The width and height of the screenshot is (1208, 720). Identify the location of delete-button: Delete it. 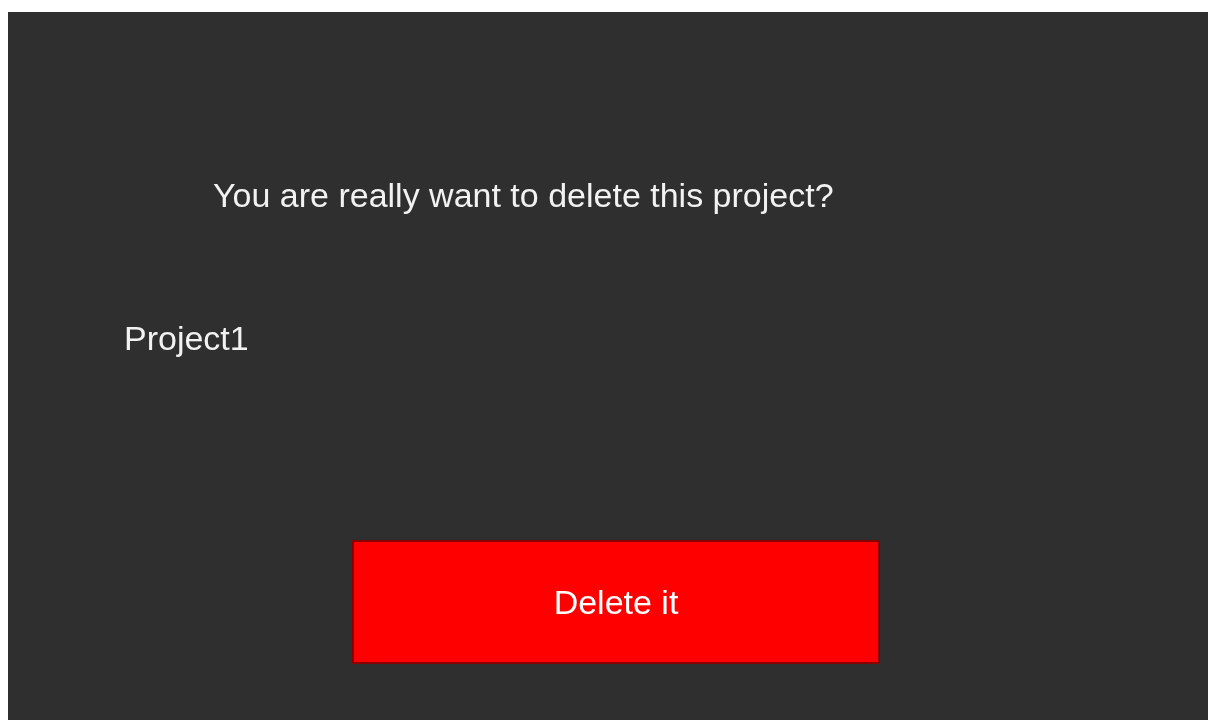
(616, 602).